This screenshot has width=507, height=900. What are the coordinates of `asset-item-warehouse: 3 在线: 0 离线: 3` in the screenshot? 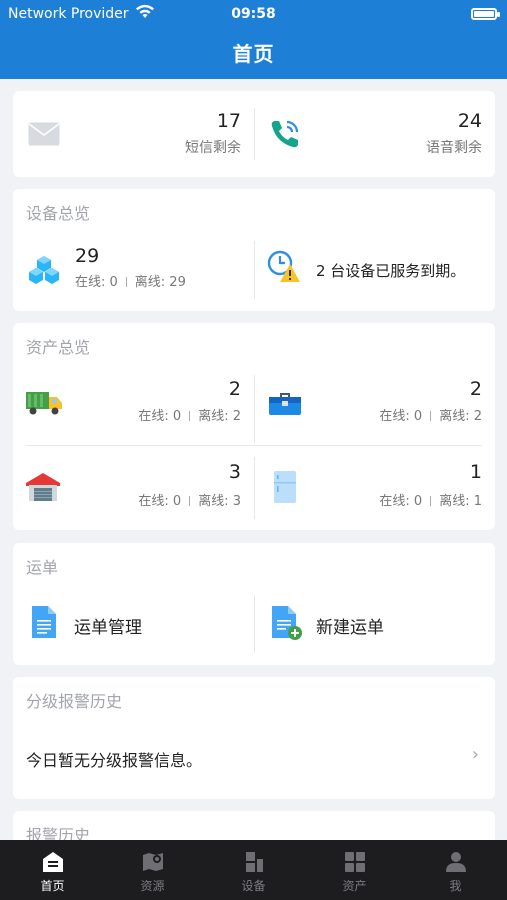 It's located at (133, 488).